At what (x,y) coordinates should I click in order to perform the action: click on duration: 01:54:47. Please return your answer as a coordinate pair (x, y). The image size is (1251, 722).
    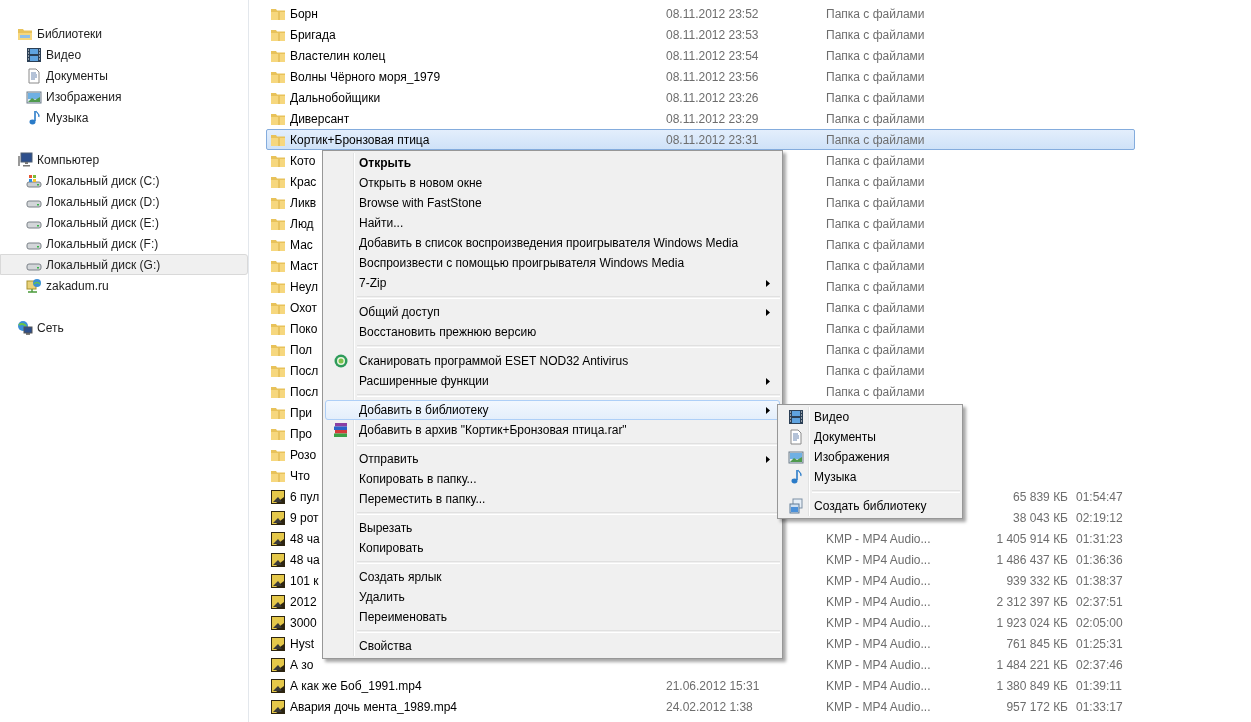
    Looking at the image, I should click on (1099, 496).